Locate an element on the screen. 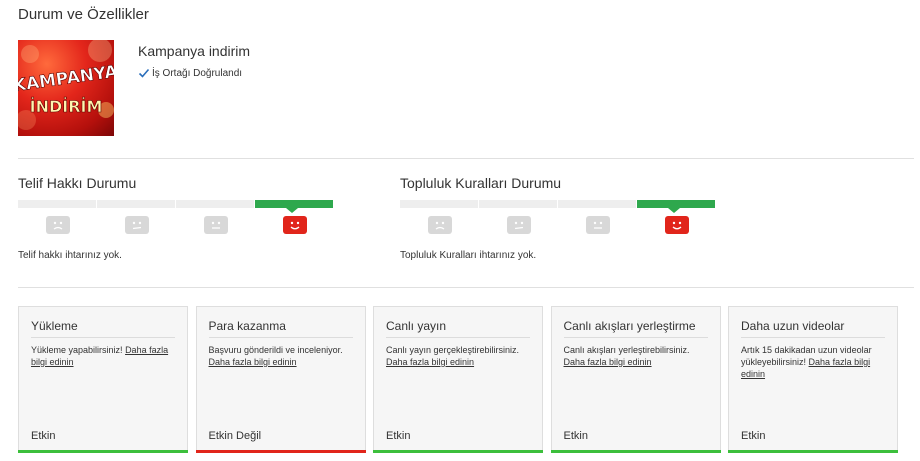 The width and height of the screenshot is (920, 461). page-title: Durum ve Özellikler is located at coordinates (83, 14).